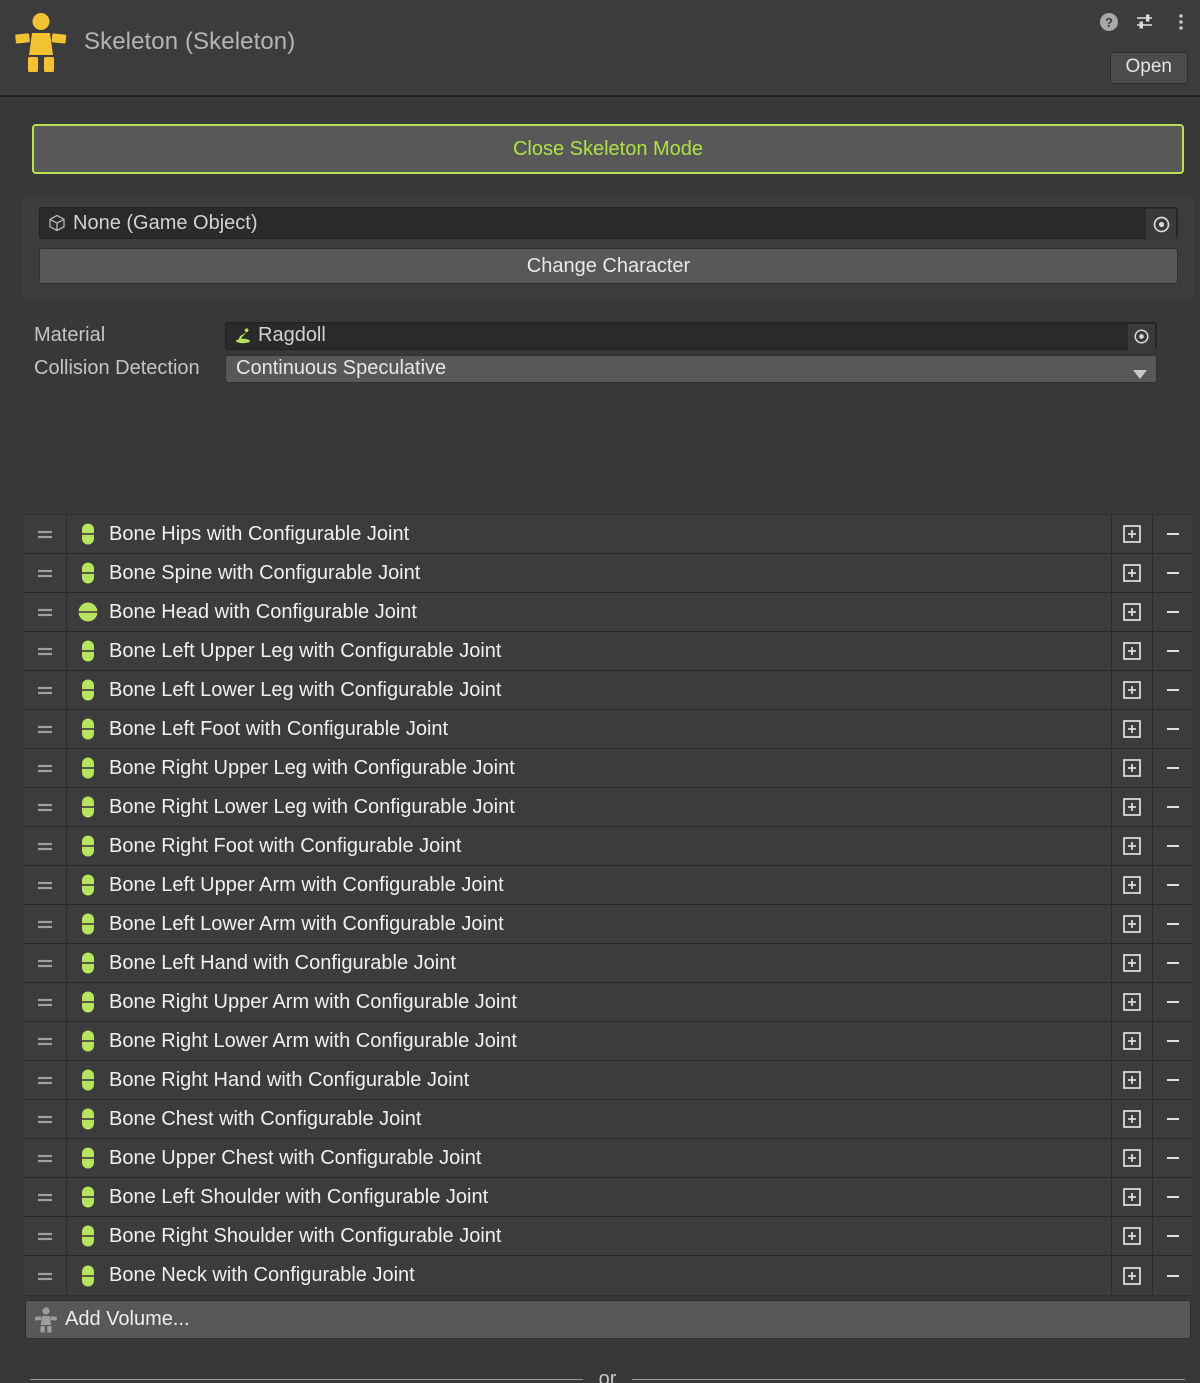 The height and width of the screenshot is (1383, 1200). Describe the element at coordinates (691, 368) in the screenshot. I see `collision-detection-dropdown: Continuous Speculative` at that location.